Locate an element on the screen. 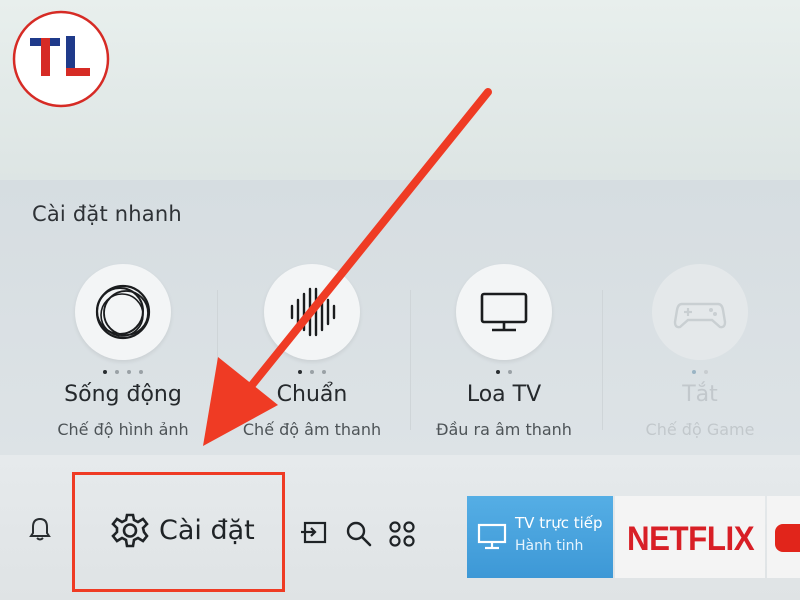 The image size is (800, 600). gamepad-icon is located at coordinates (700, 312).